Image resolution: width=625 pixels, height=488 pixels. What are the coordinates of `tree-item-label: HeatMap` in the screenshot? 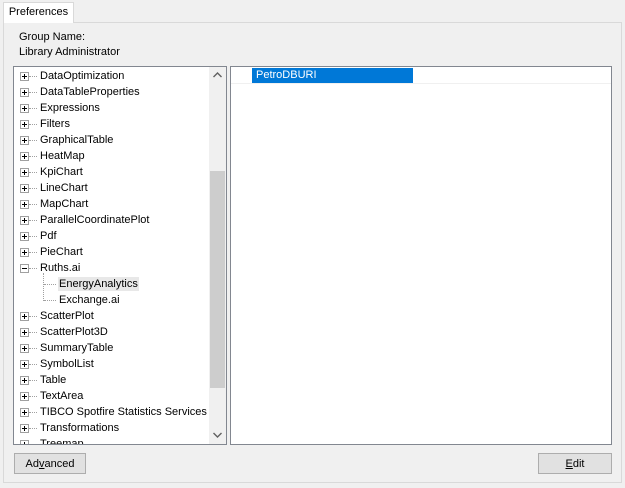 It's located at (62, 156).